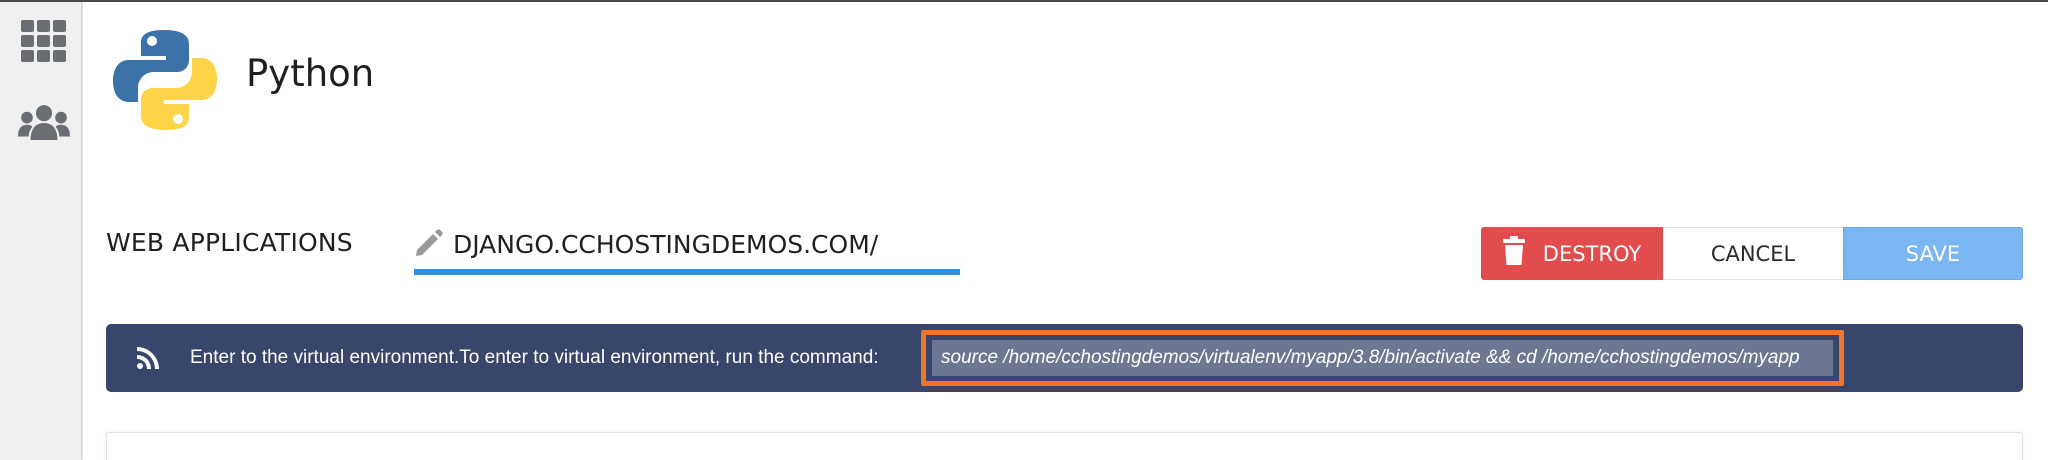 The height and width of the screenshot is (460, 2048). Describe the element at coordinates (41, 231) in the screenshot. I see `sidebar` at that location.